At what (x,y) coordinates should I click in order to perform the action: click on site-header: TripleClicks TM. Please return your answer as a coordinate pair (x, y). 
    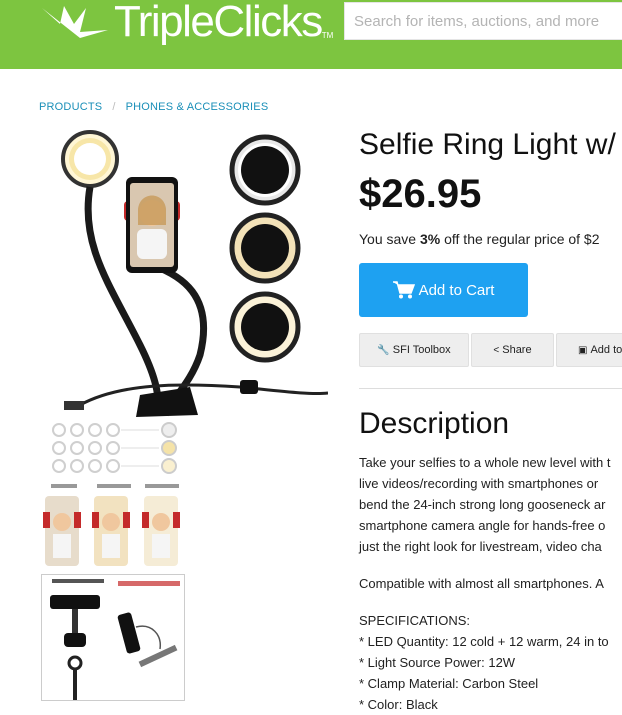
    Looking at the image, I should click on (311, 34).